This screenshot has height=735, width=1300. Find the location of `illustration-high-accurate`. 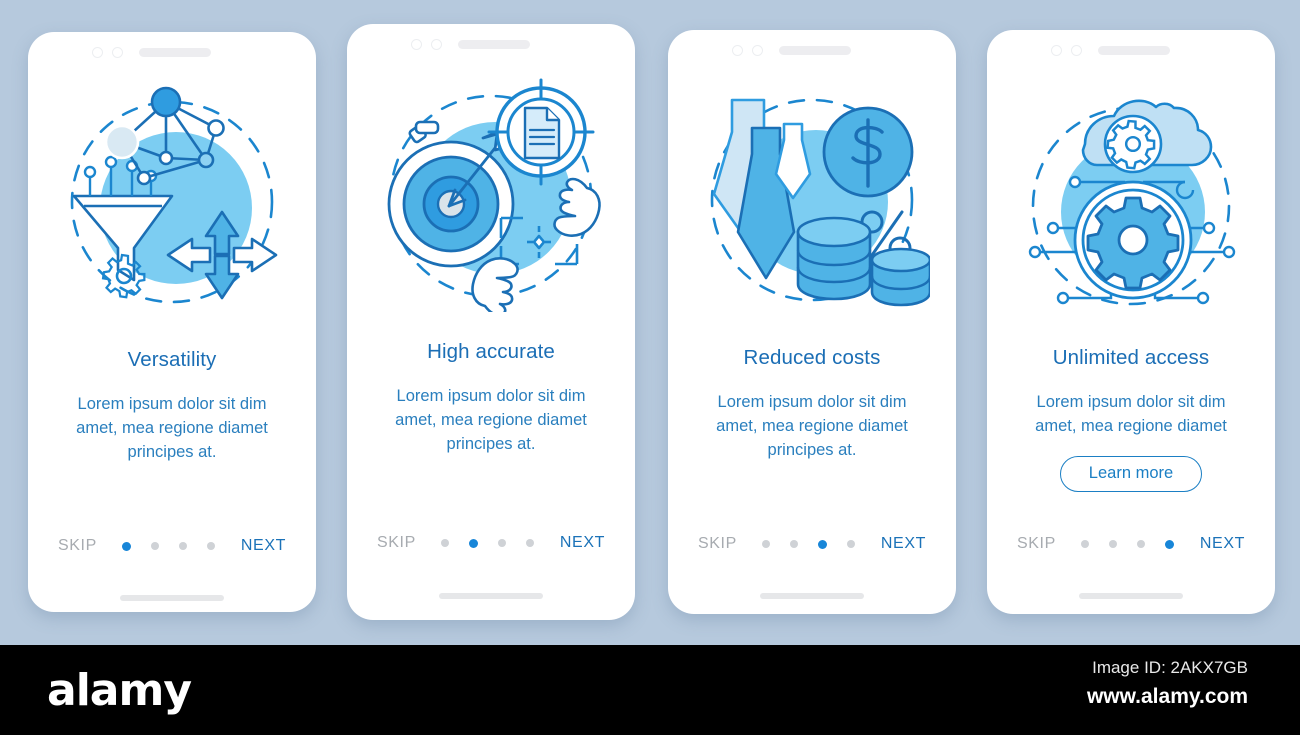

illustration-high-accurate is located at coordinates (491, 194).